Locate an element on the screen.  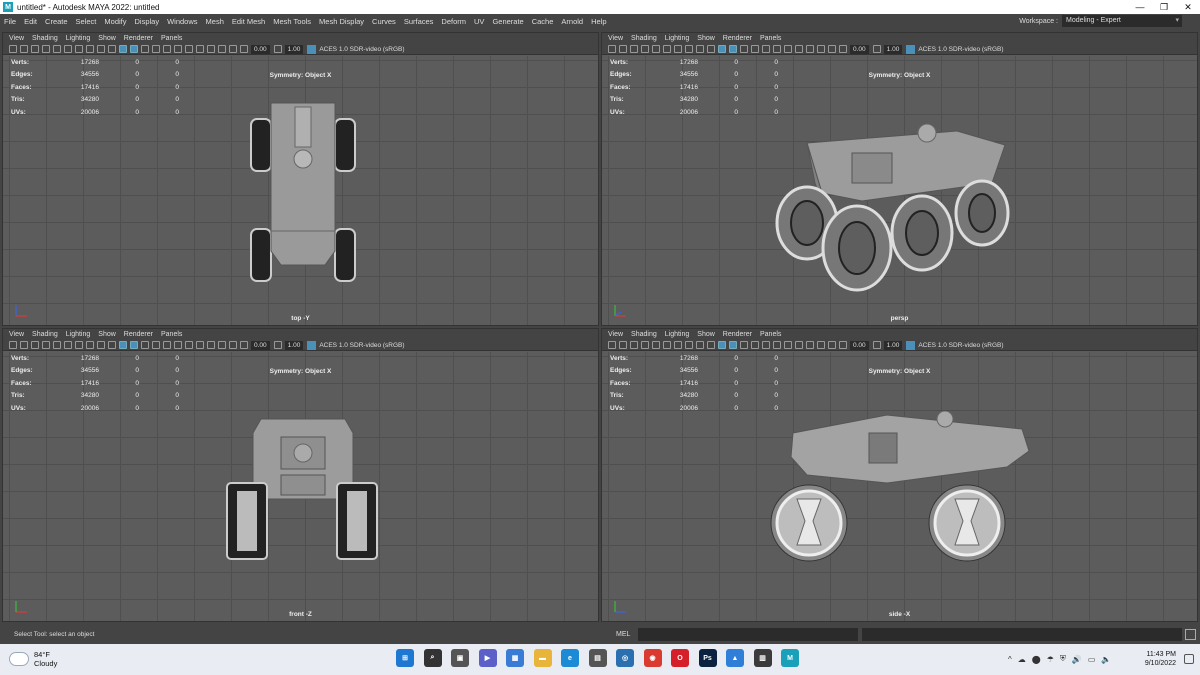
menu-file: File is located at coordinates (10, 21).